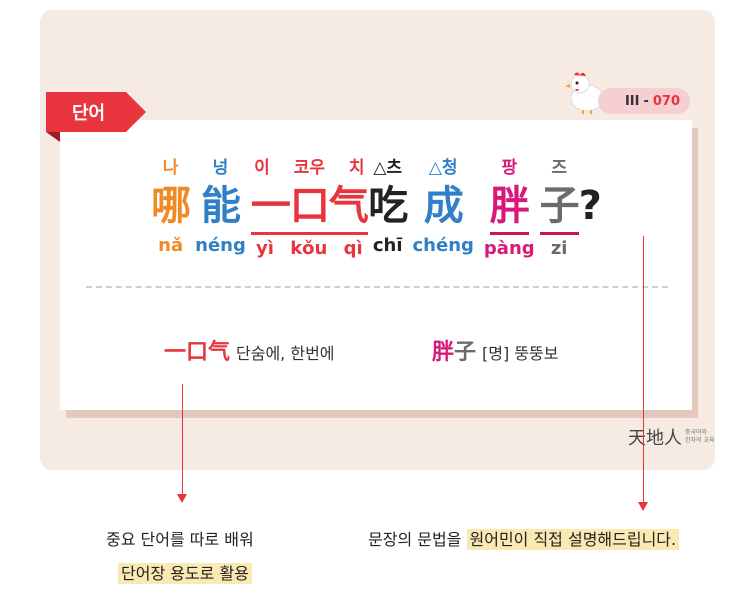  I want to click on lesson-code-badge: III - 070, so click(644, 101).